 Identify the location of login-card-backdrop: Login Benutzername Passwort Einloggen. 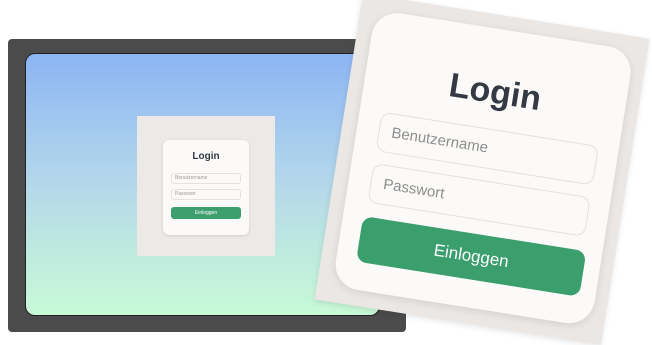
(206, 186).